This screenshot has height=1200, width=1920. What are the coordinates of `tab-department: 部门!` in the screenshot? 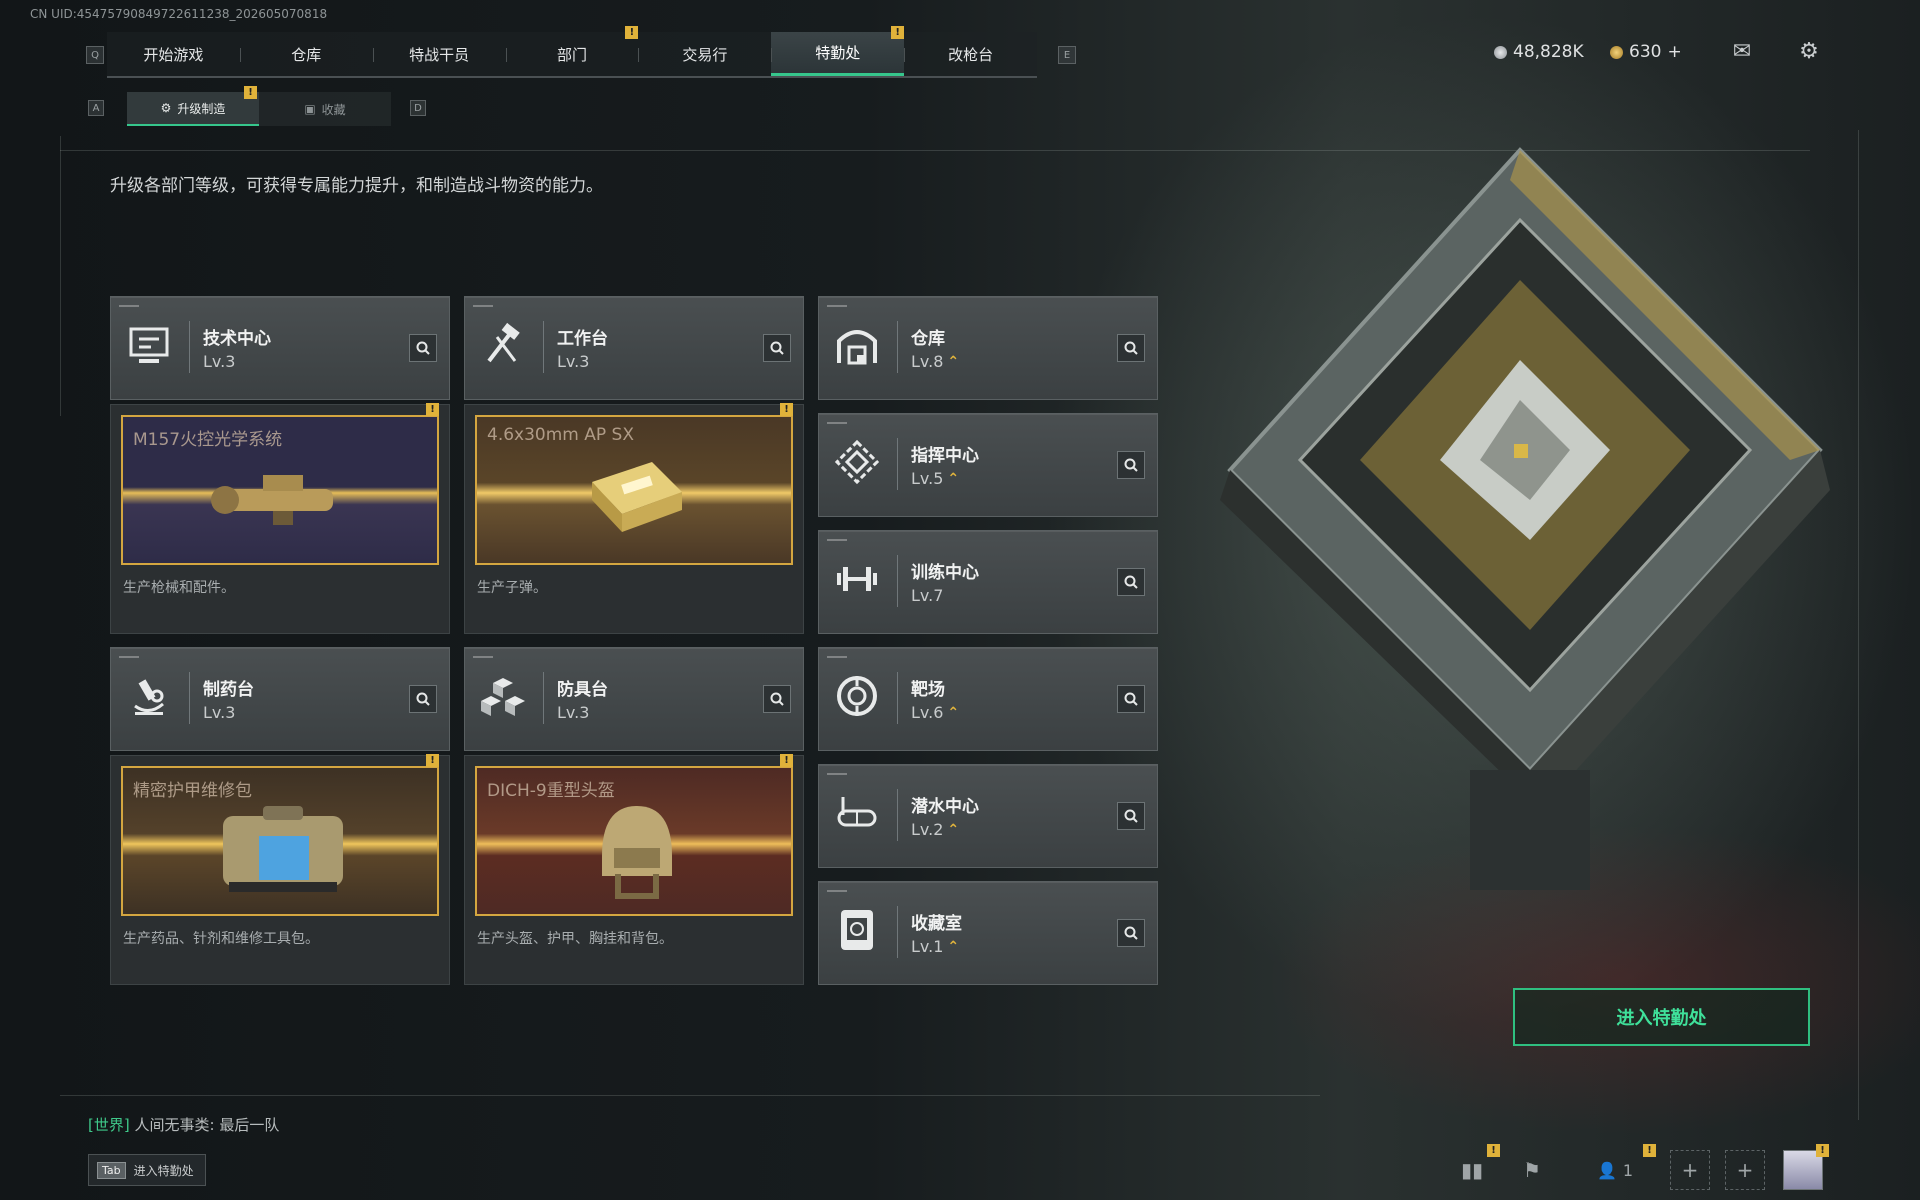 It's located at (572, 51).